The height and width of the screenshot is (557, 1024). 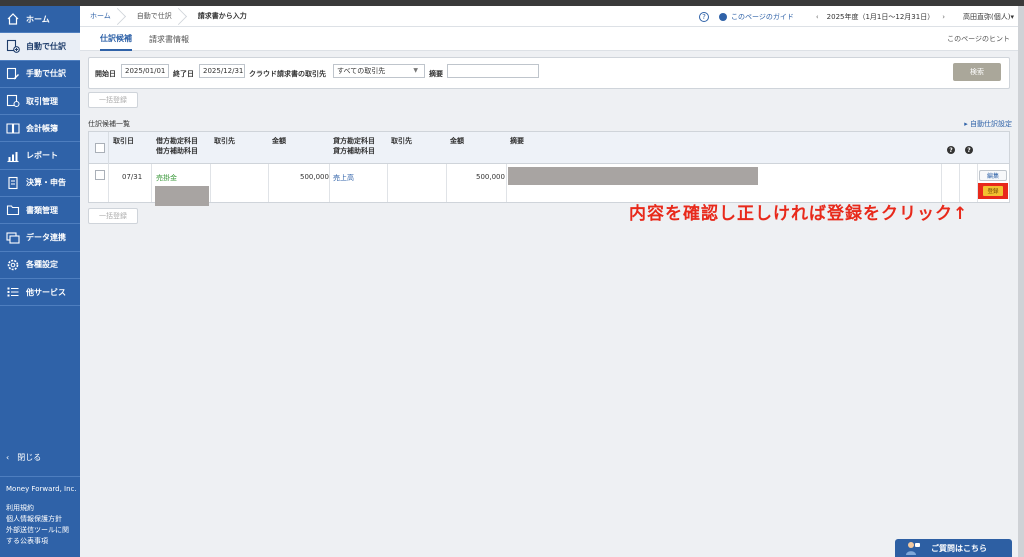 What do you see at coordinates (145, 71) in the screenshot?
I see `start-date-input: 2025/01/01` at bounding box center [145, 71].